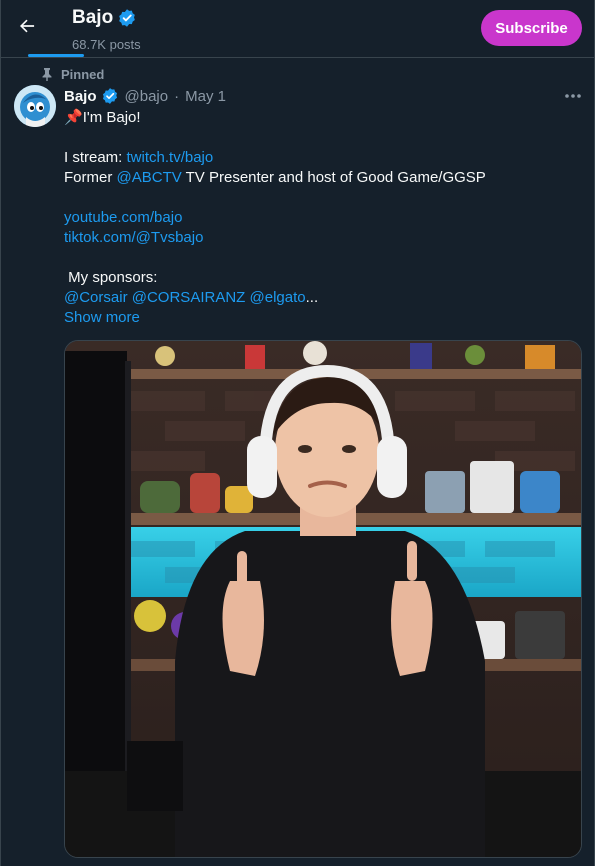  What do you see at coordinates (205, 96) in the screenshot?
I see `tweet-date: May 1` at bounding box center [205, 96].